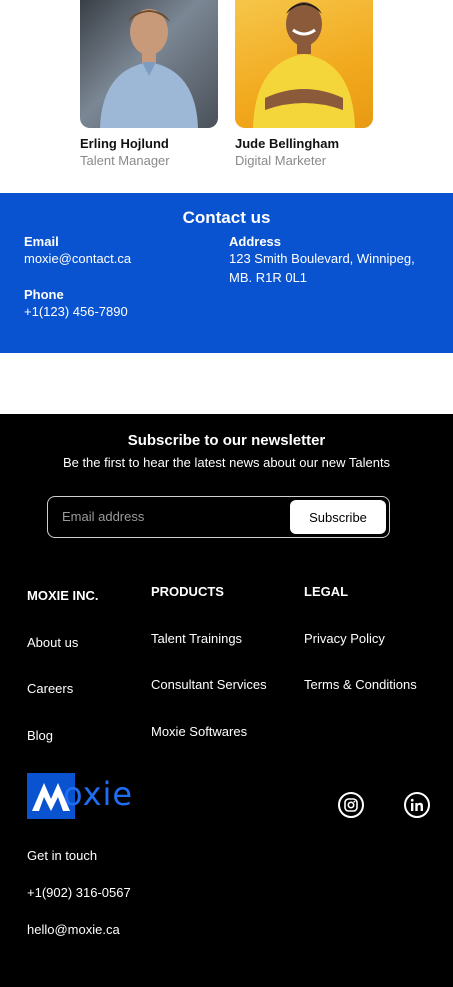 This screenshot has height=987, width=453. I want to click on contact-phone-link: +1(123) 456-7890, so click(76, 312).